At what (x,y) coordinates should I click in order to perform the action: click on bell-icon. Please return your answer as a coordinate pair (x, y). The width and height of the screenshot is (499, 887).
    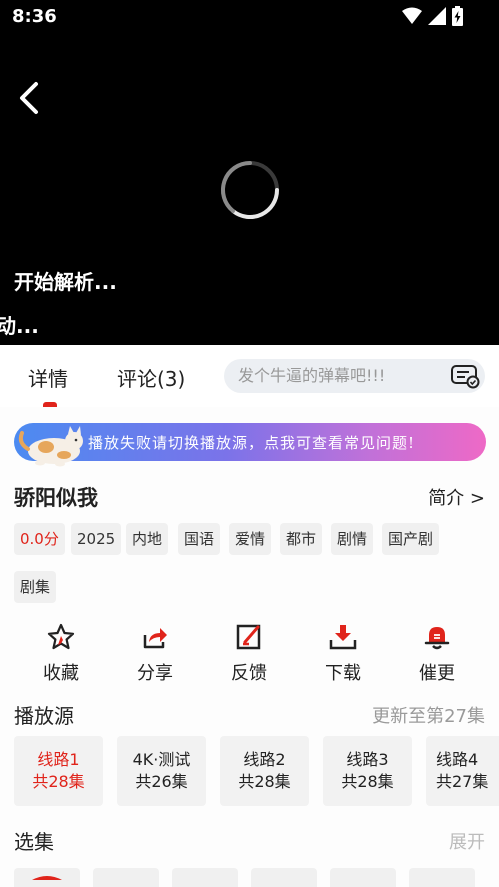
    Looking at the image, I should click on (437, 638).